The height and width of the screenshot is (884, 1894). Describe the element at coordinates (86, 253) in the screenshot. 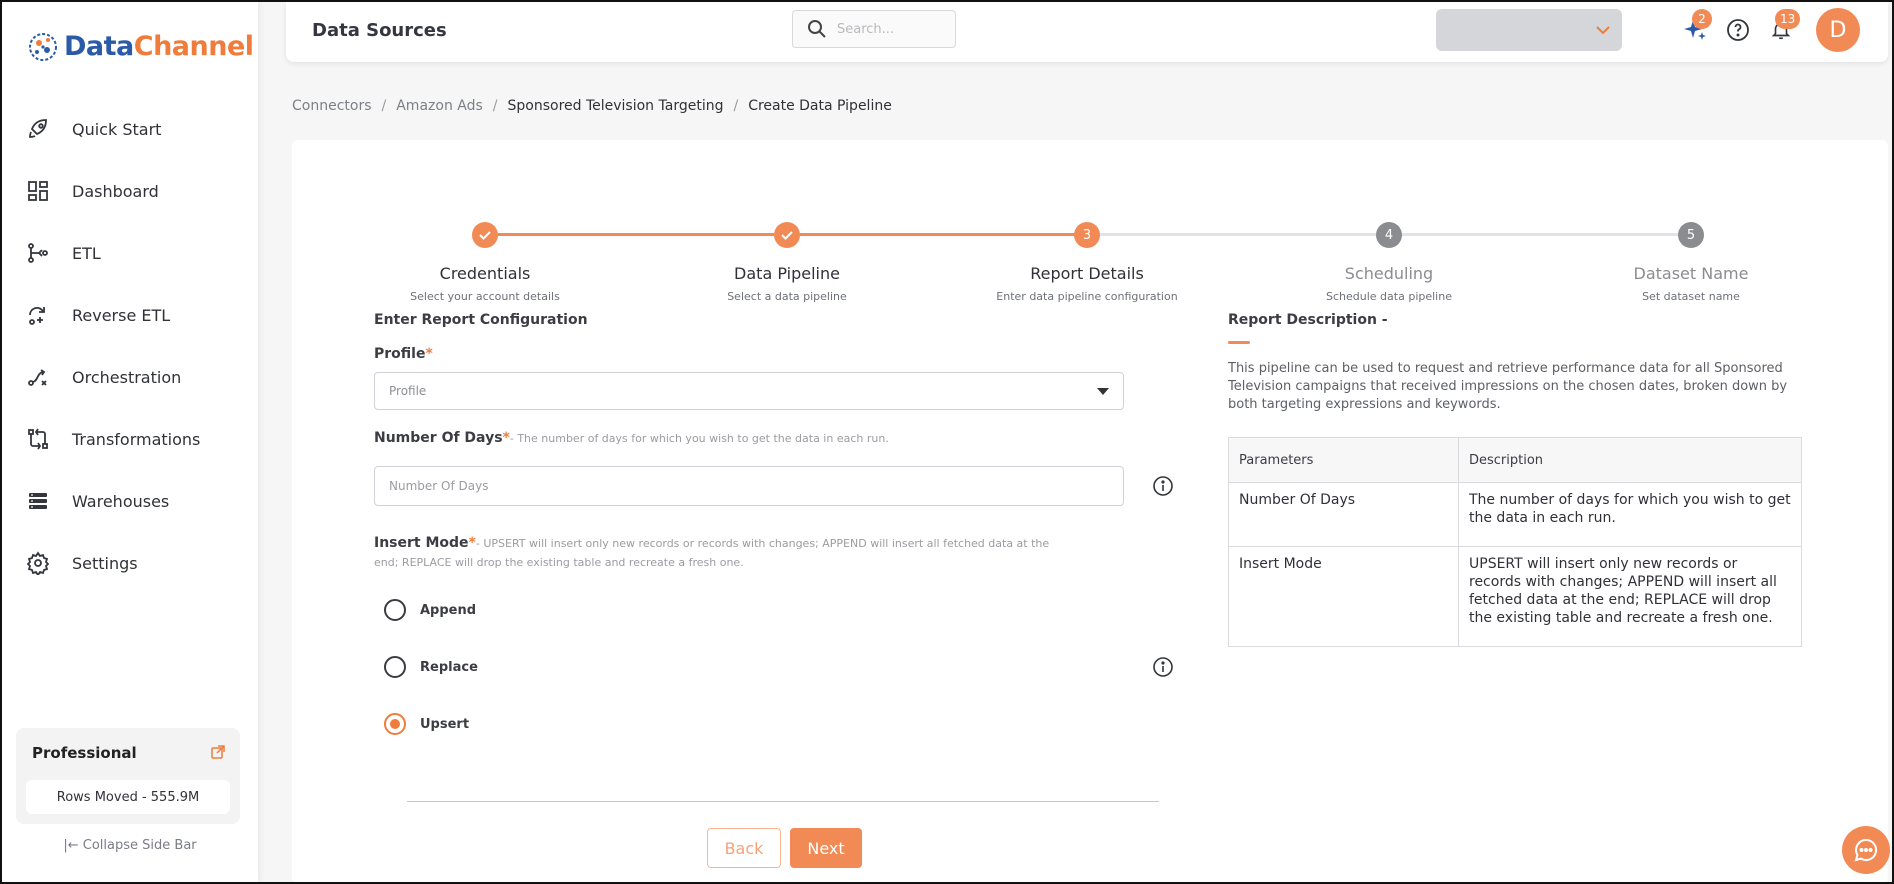

I see `sidebar-item-label: ETL` at that location.